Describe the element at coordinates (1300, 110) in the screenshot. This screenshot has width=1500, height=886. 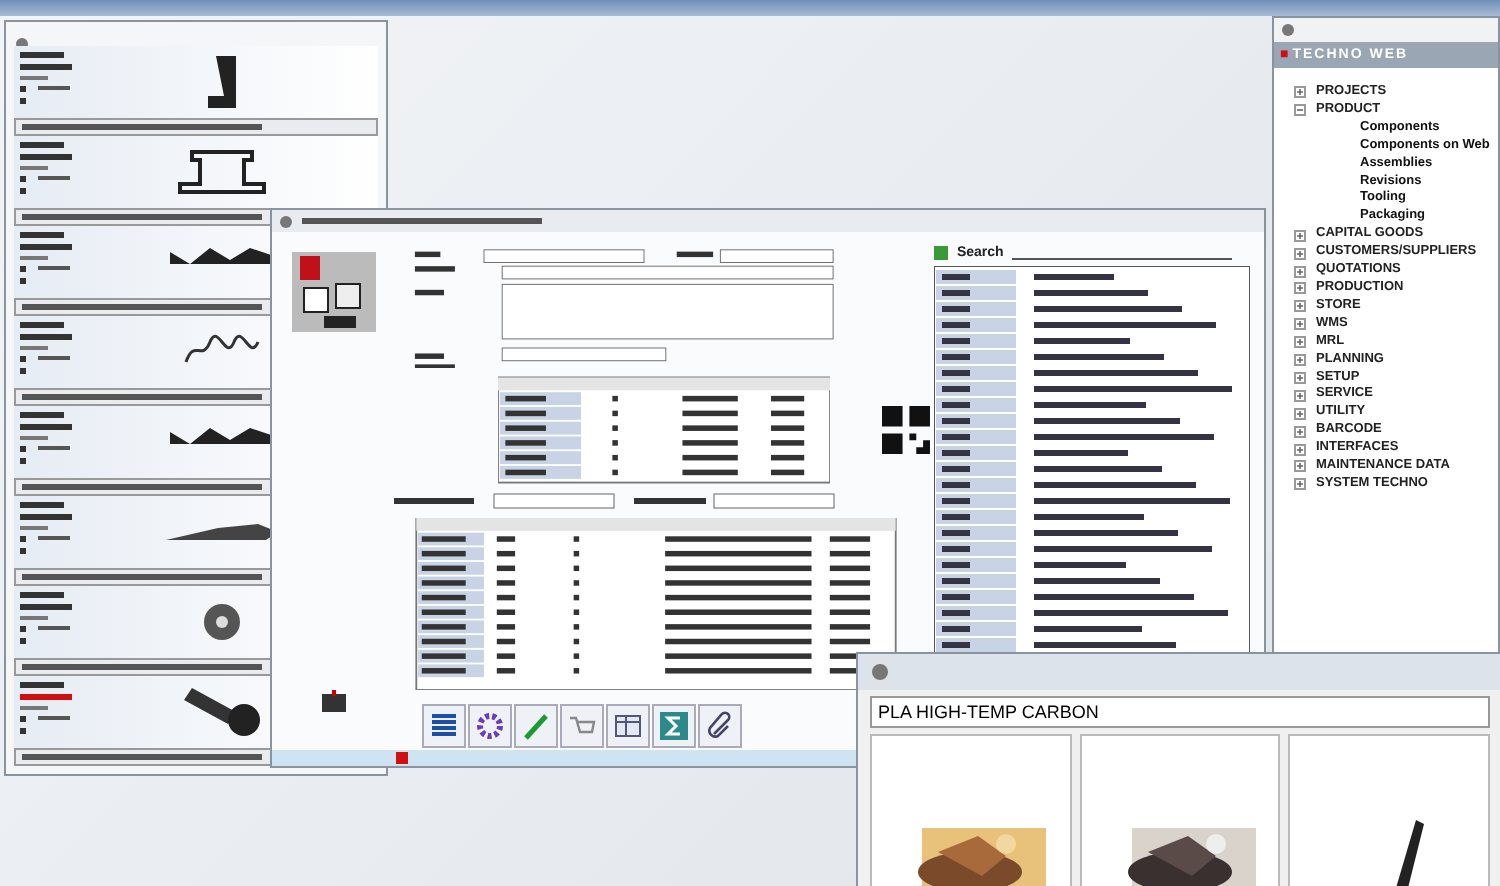
I see `collapse-icon` at that location.